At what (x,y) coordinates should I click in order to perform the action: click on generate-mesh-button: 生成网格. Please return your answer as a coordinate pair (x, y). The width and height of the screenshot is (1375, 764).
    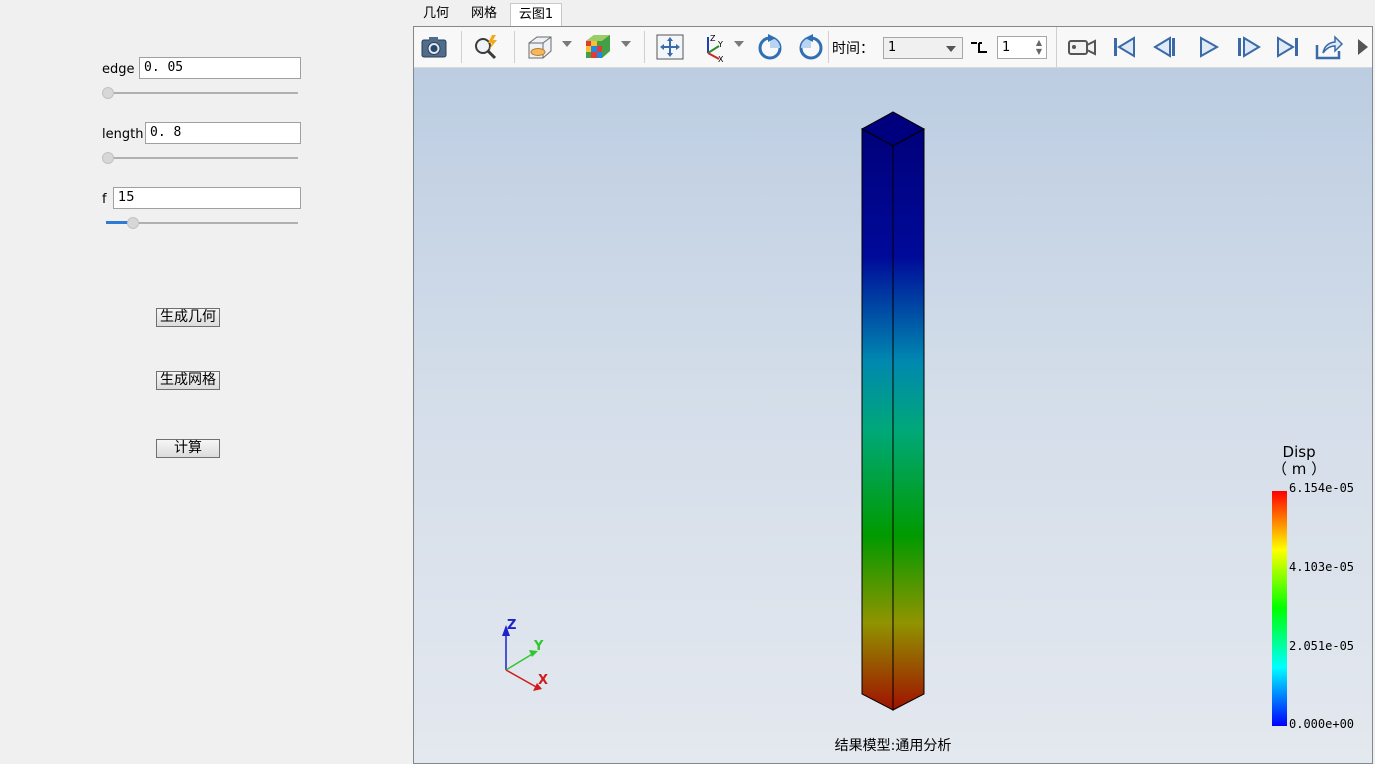
    Looking at the image, I should click on (188, 380).